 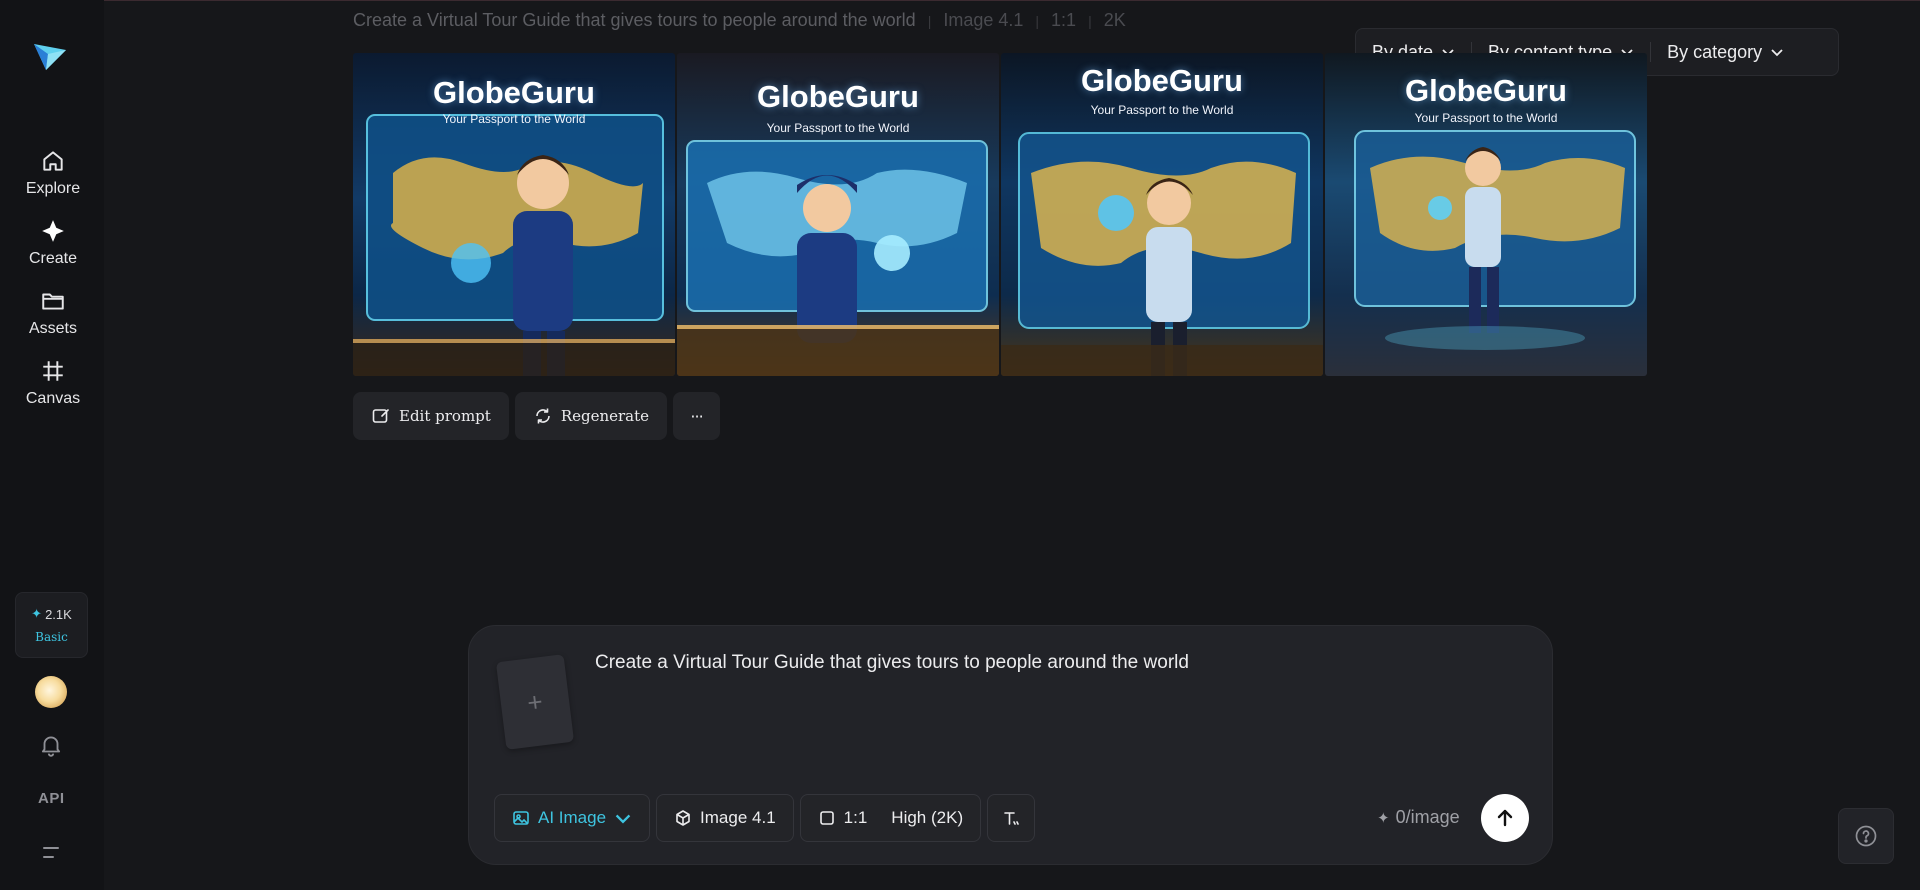 I want to click on header-model: Image 4.1, so click(x=983, y=20).